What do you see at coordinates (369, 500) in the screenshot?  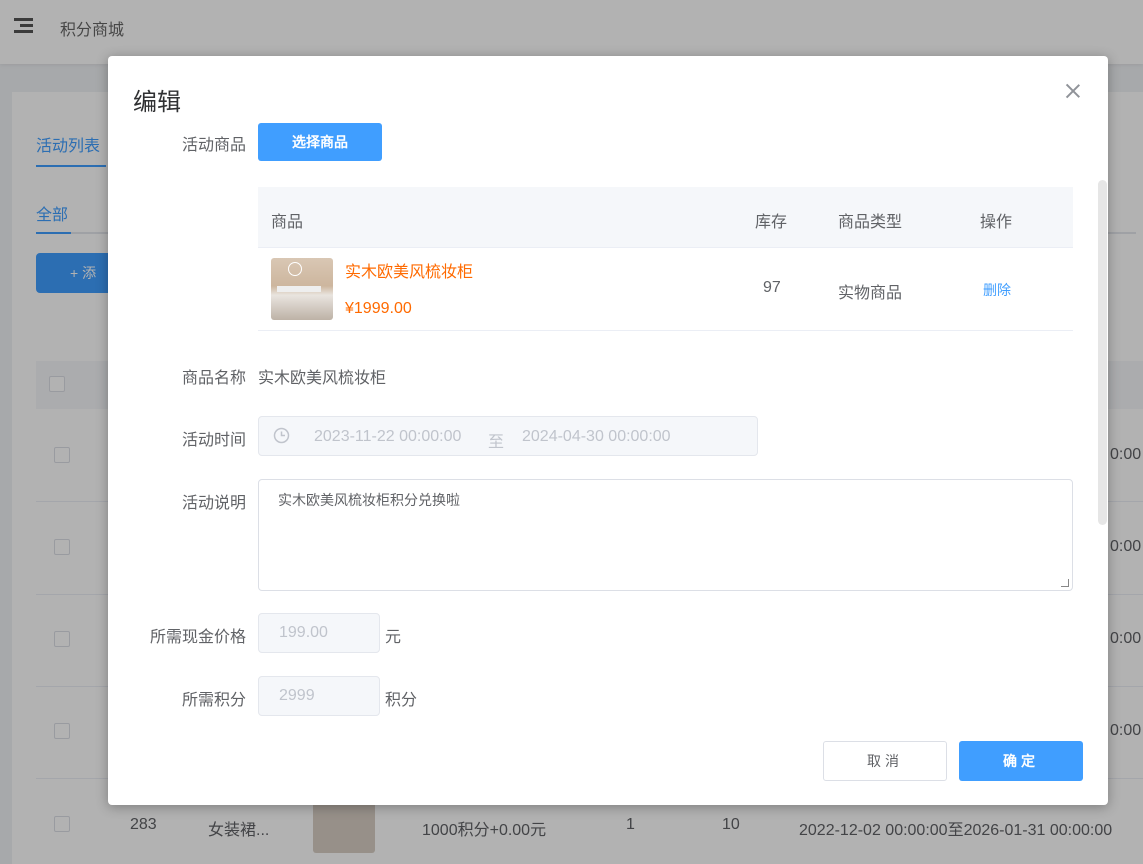 I see `description-text: 实木欧美风梳妆柜积分兑换啦` at bounding box center [369, 500].